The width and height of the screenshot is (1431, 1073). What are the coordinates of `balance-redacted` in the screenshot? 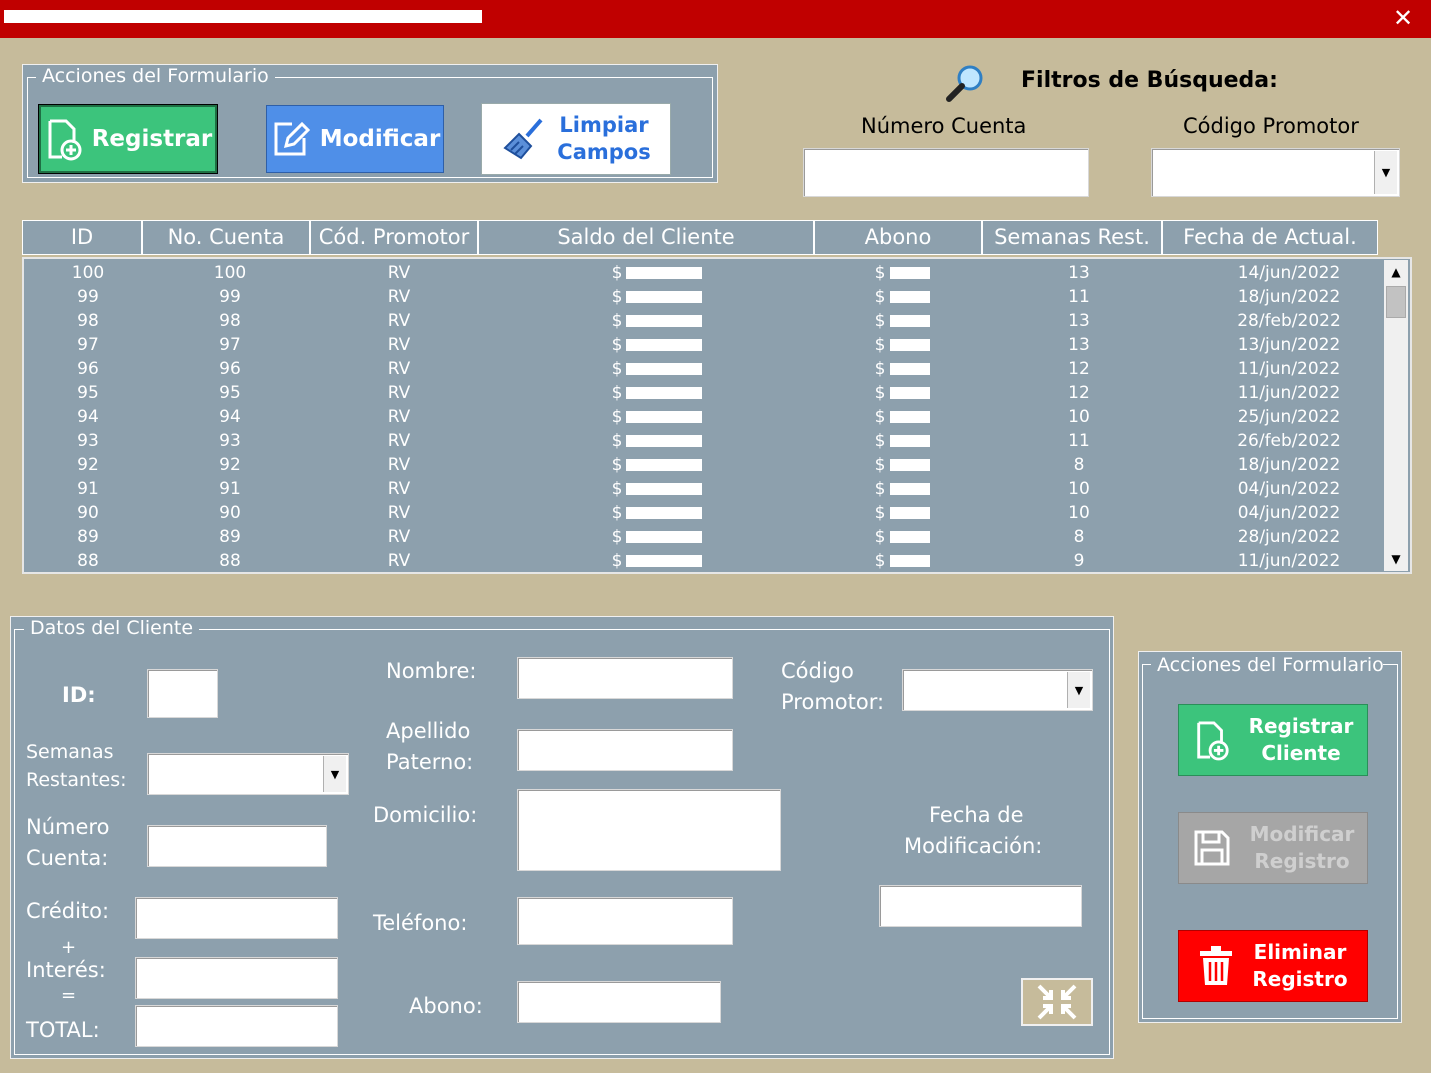 It's located at (664, 393).